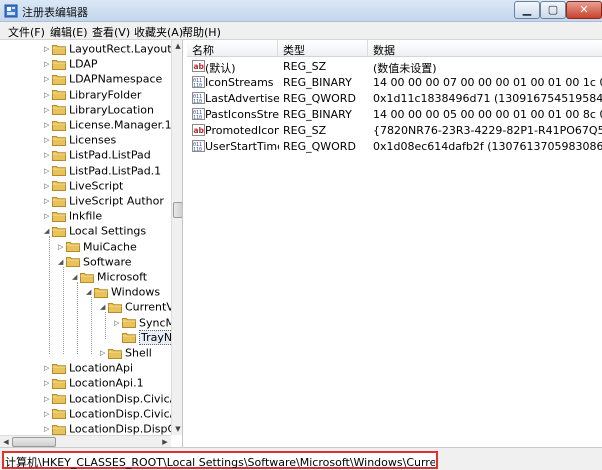  I want to click on tree-node-label: Shell, so click(138, 353).